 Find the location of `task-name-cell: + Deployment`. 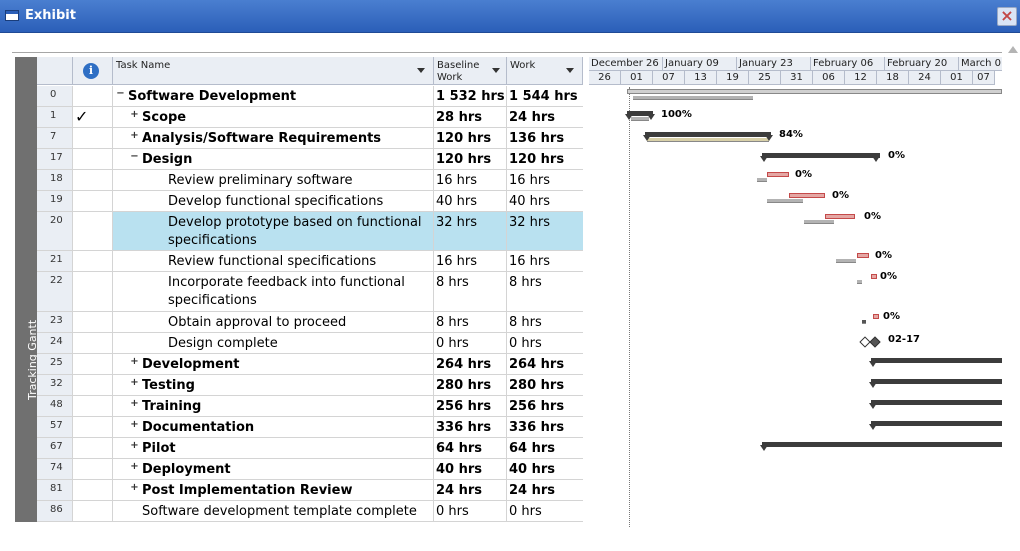

task-name-cell: + Deployment is located at coordinates (273, 469).